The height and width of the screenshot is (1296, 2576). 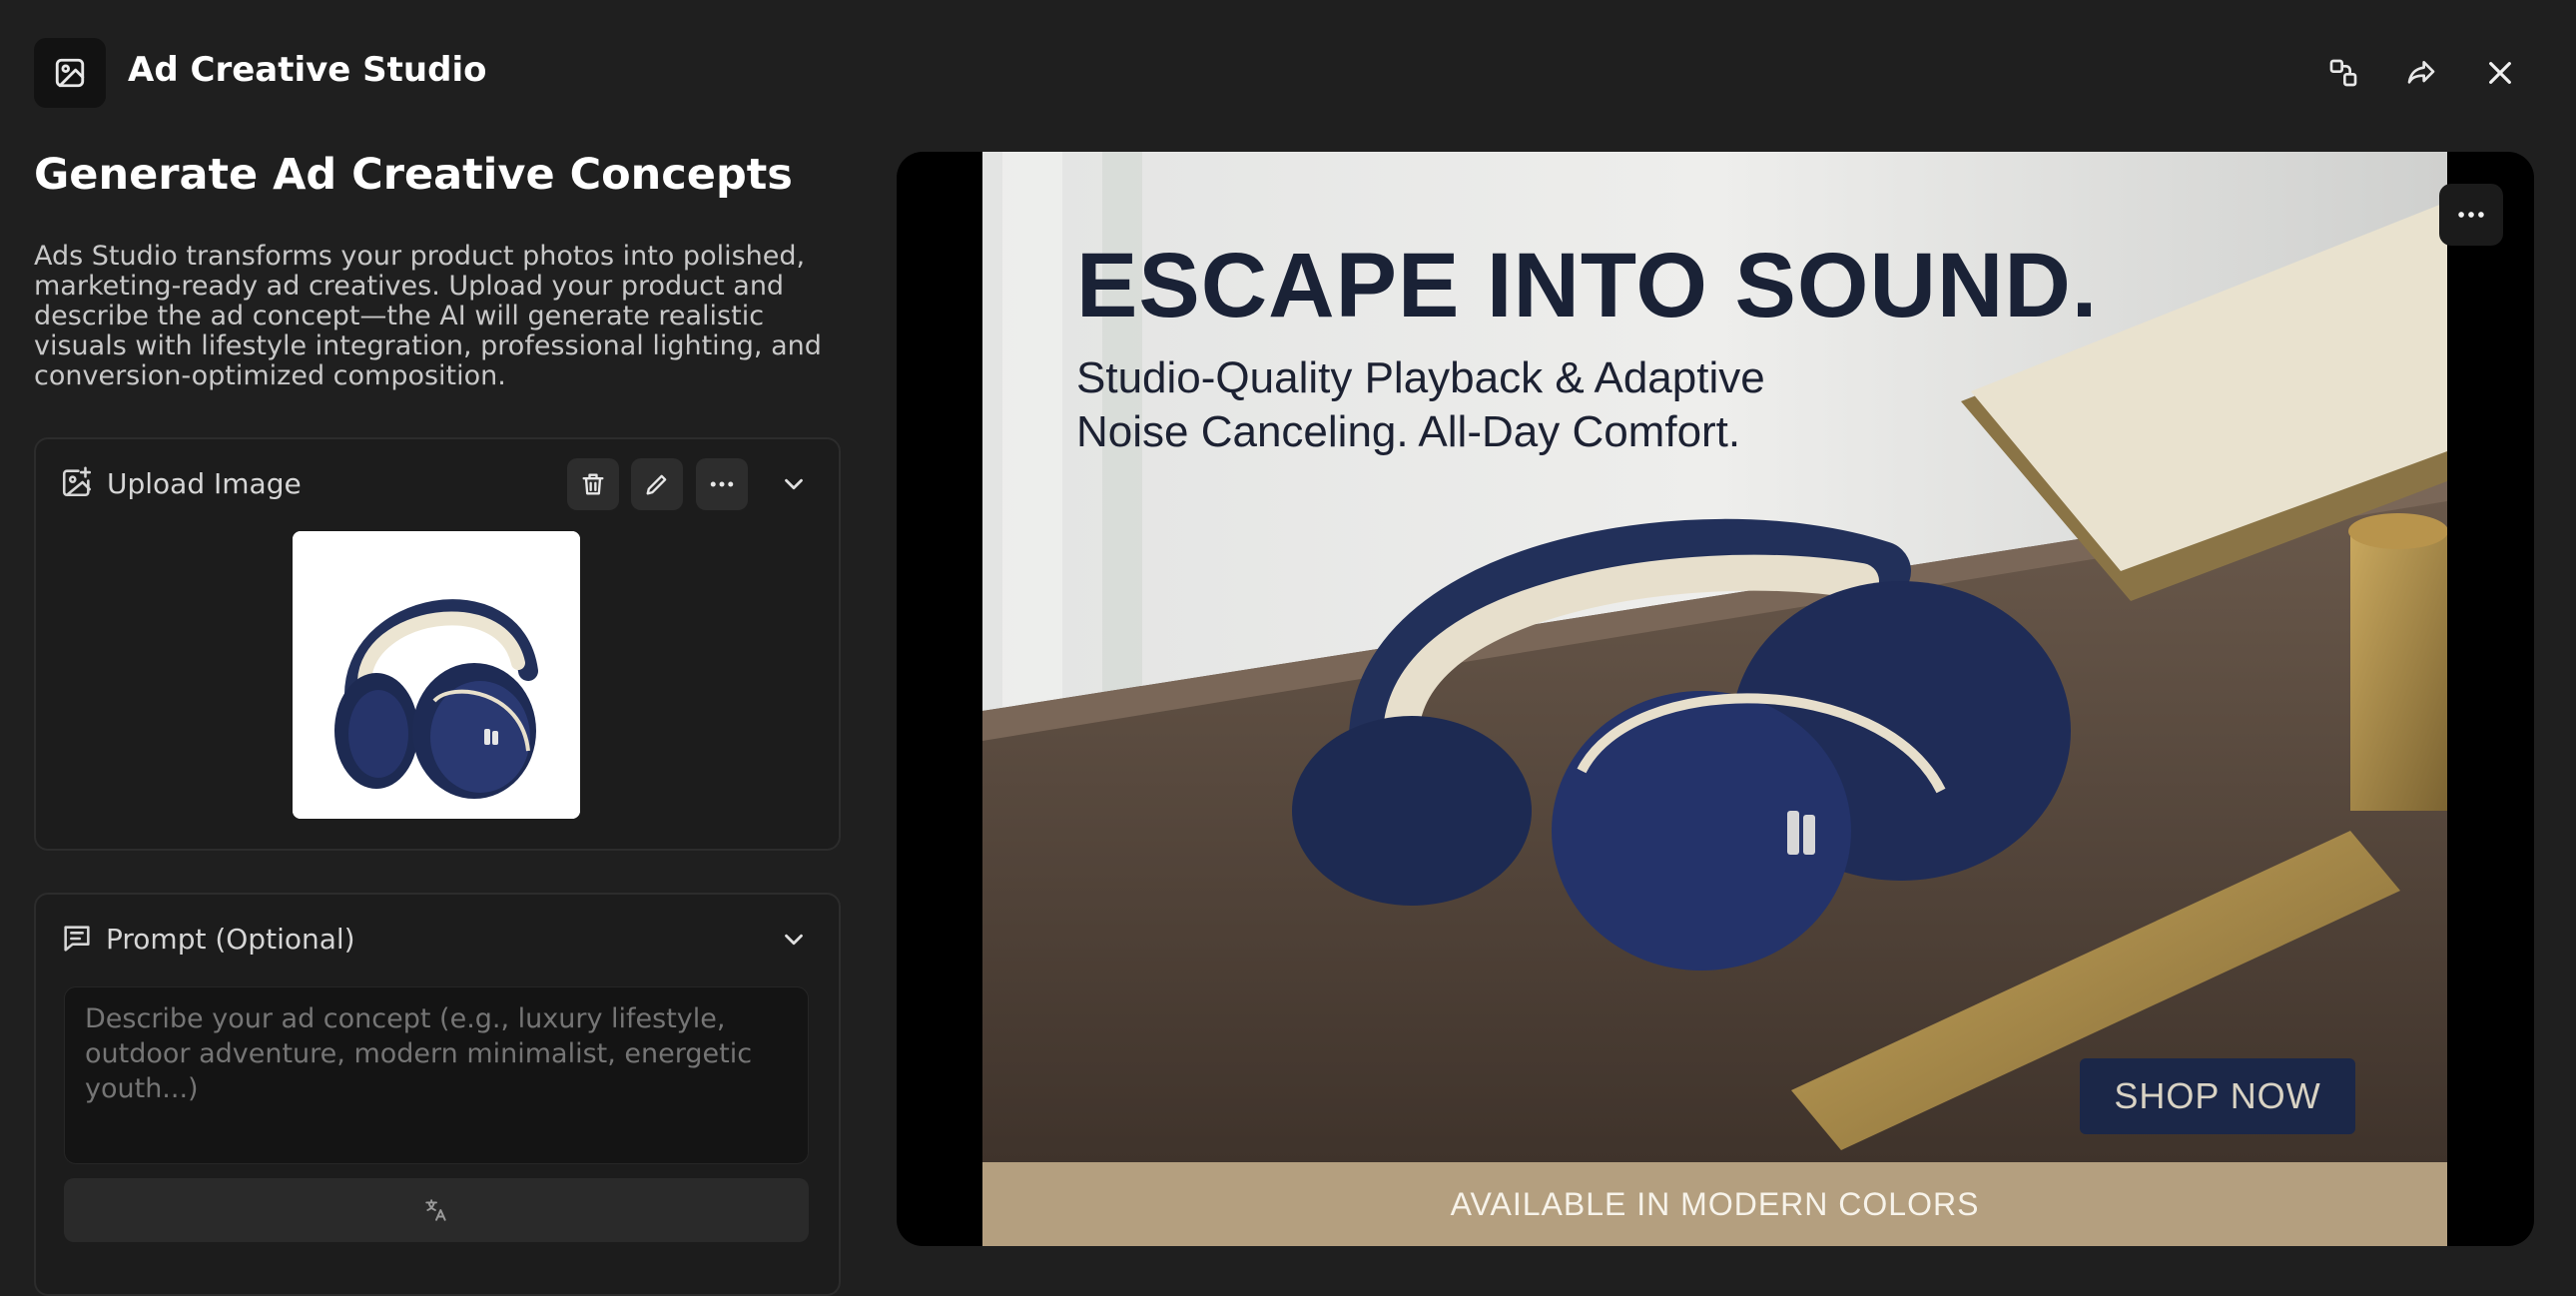 What do you see at coordinates (230, 939) in the screenshot?
I see `prompt-label: Prompt (Optional)` at bounding box center [230, 939].